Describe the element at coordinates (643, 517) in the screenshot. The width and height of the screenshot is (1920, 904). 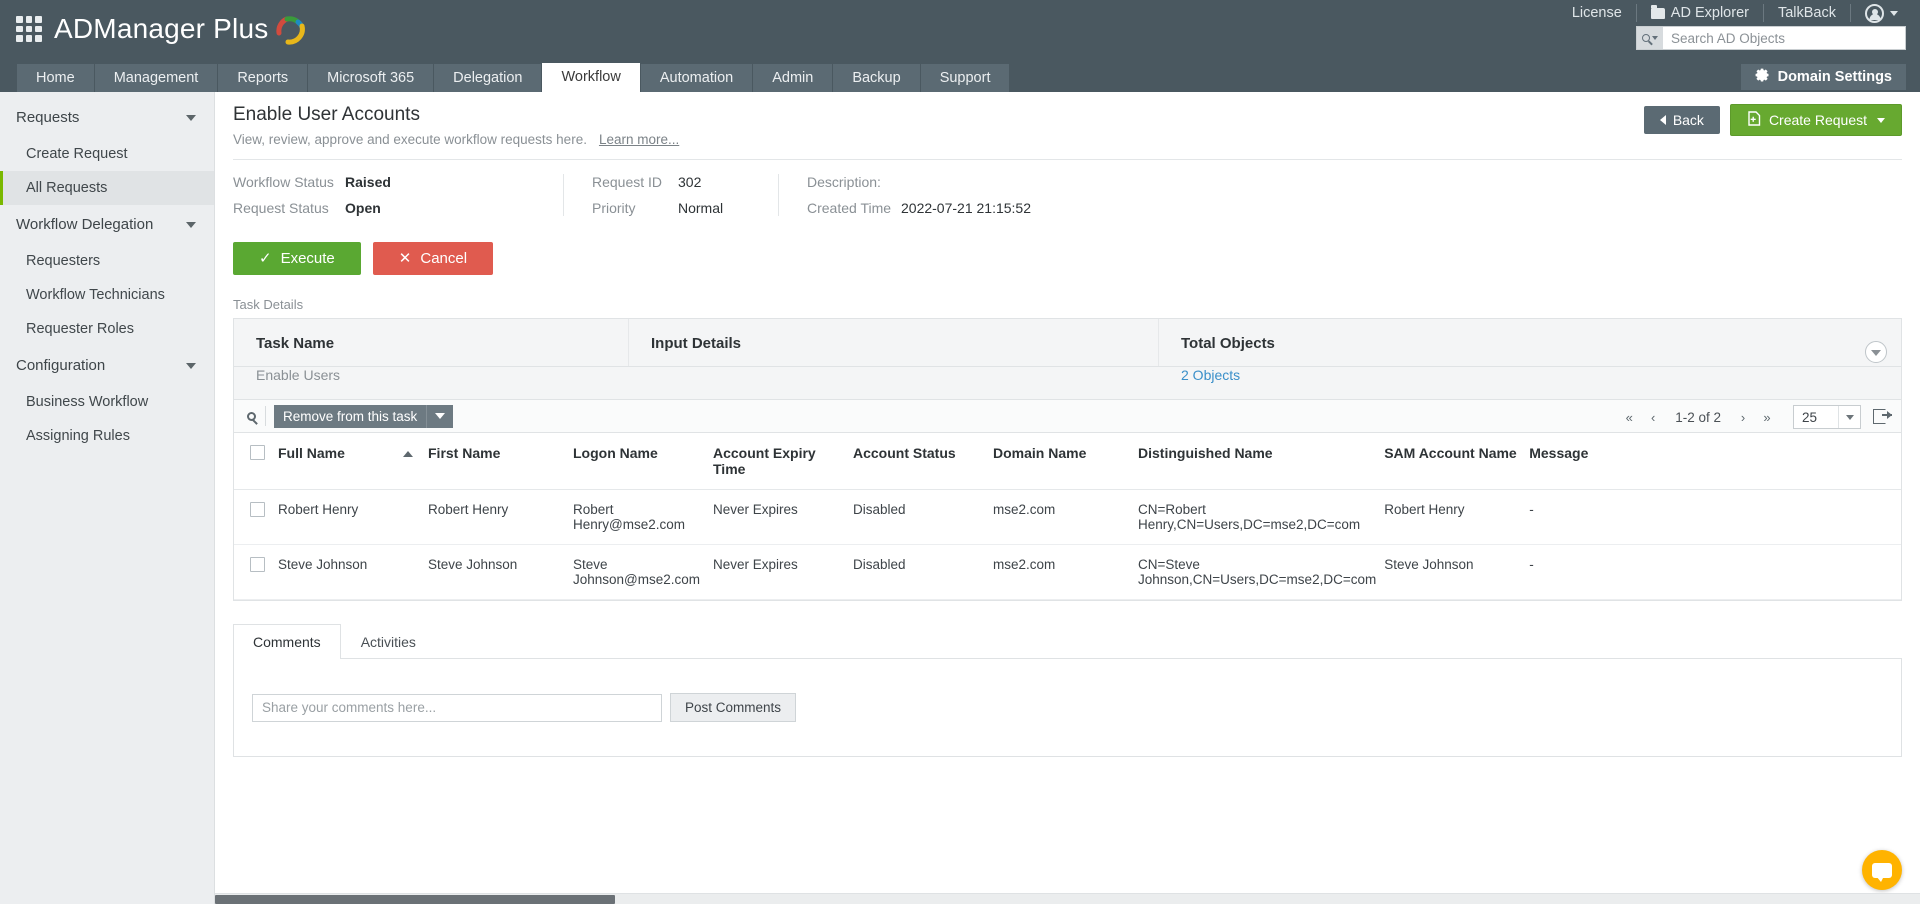
I see `cell-logon-name: Robert Henry@mse2.com` at that location.